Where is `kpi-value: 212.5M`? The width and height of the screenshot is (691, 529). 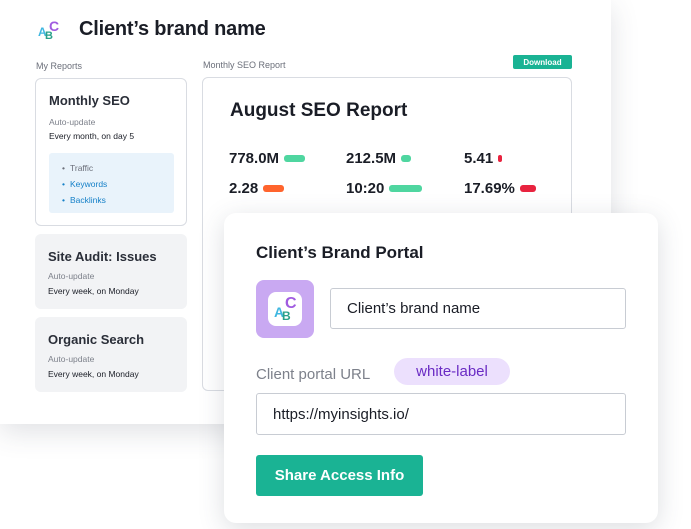
kpi-value: 212.5M is located at coordinates (371, 158).